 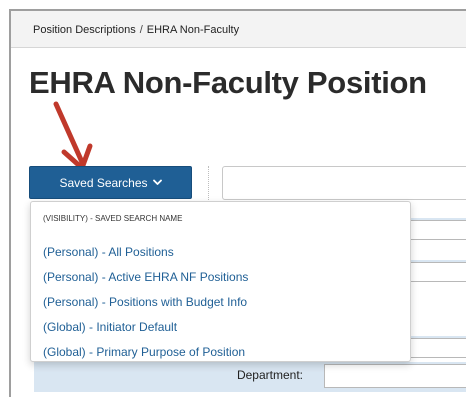 What do you see at coordinates (344, 183) in the screenshot?
I see `search-input` at bounding box center [344, 183].